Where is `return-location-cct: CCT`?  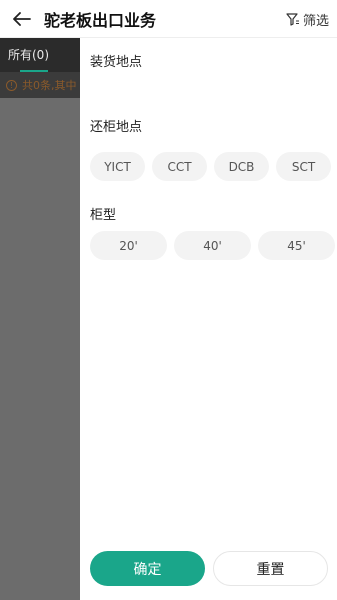 return-location-cct: CCT is located at coordinates (179, 166).